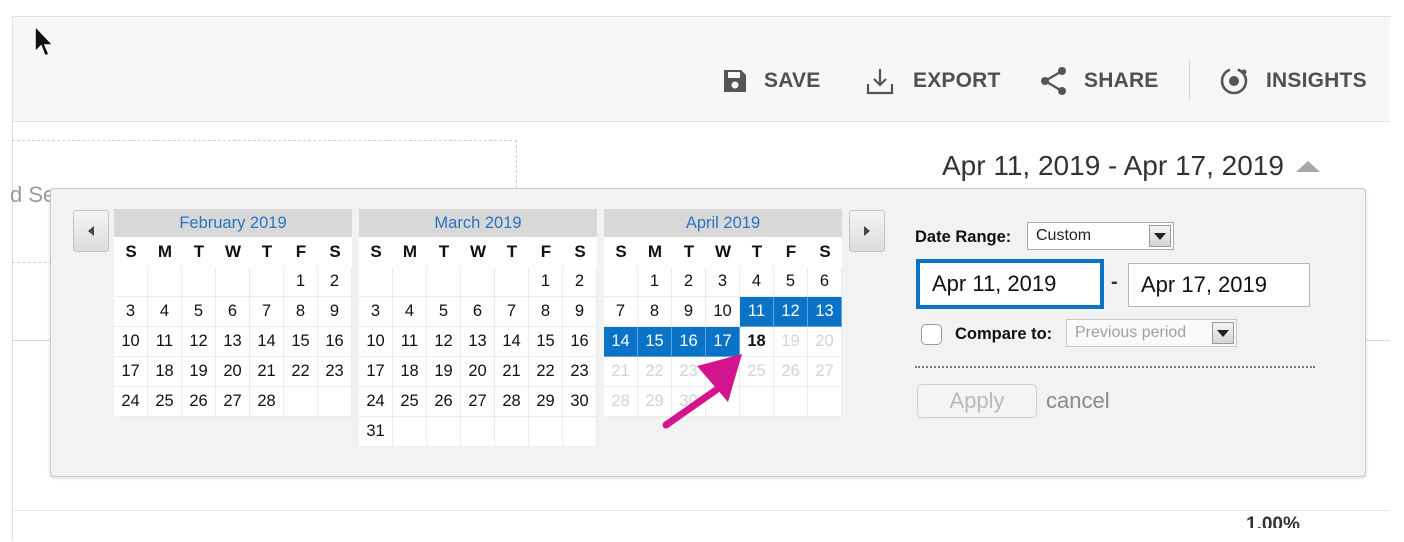 The width and height of the screenshot is (1404, 542). Describe the element at coordinates (1100, 236) in the screenshot. I see `date-range-select: Custom` at that location.